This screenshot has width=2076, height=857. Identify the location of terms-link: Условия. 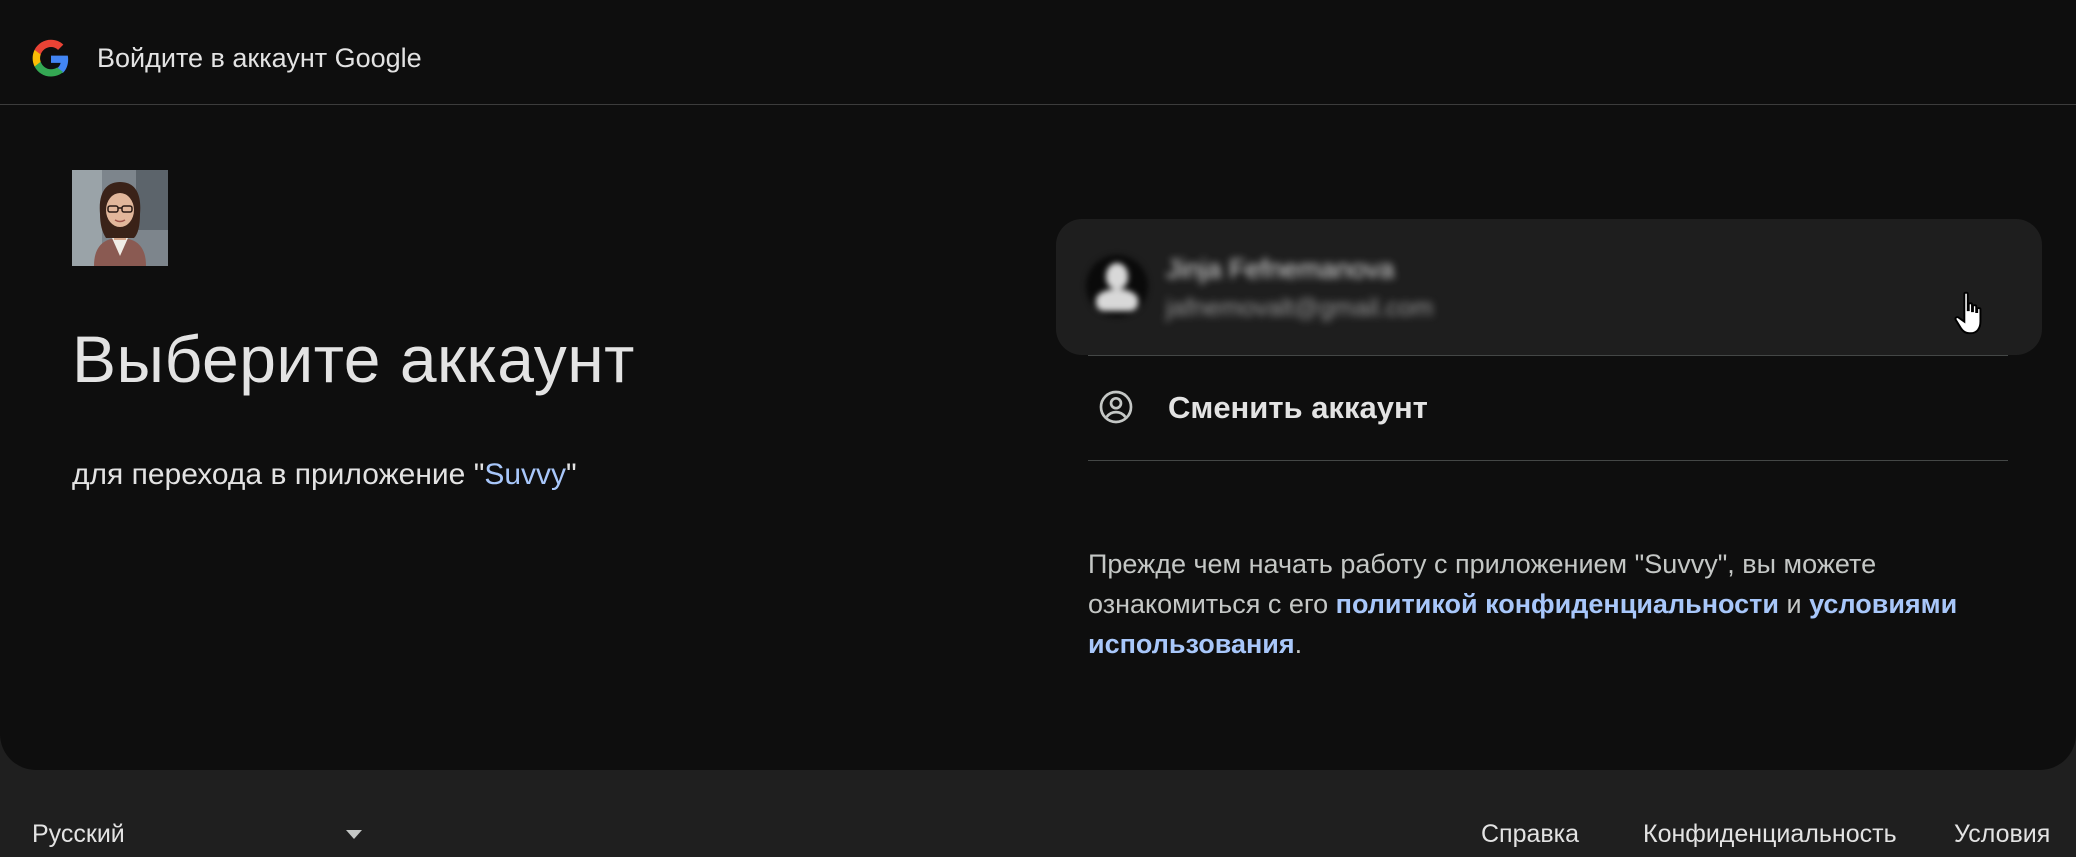
(2002, 834).